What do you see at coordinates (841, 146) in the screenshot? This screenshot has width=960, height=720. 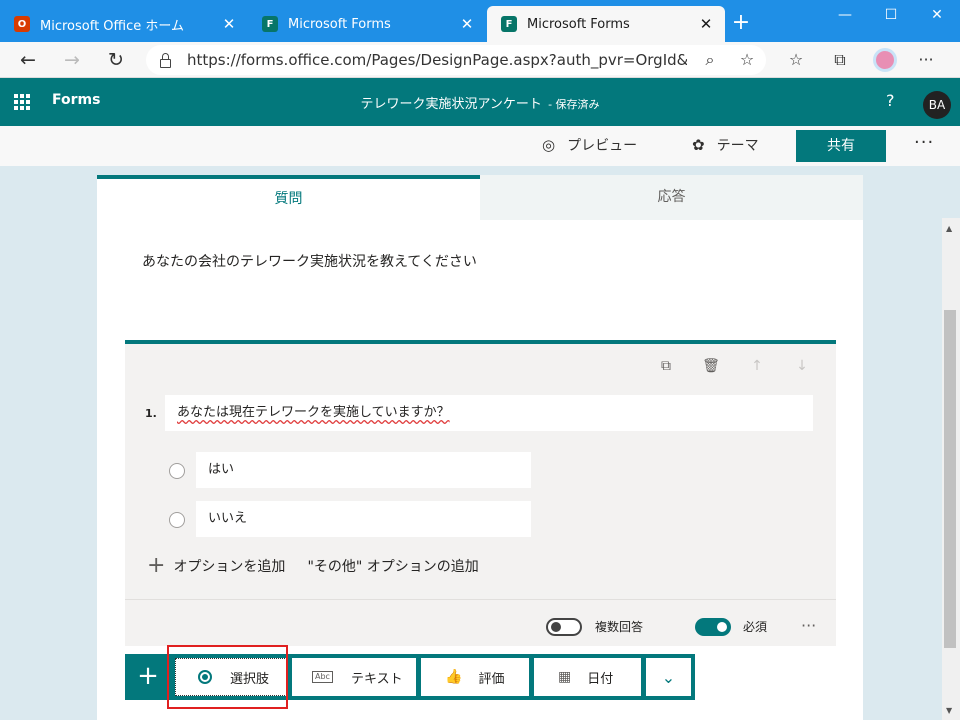 I see `share-button: 共有` at bounding box center [841, 146].